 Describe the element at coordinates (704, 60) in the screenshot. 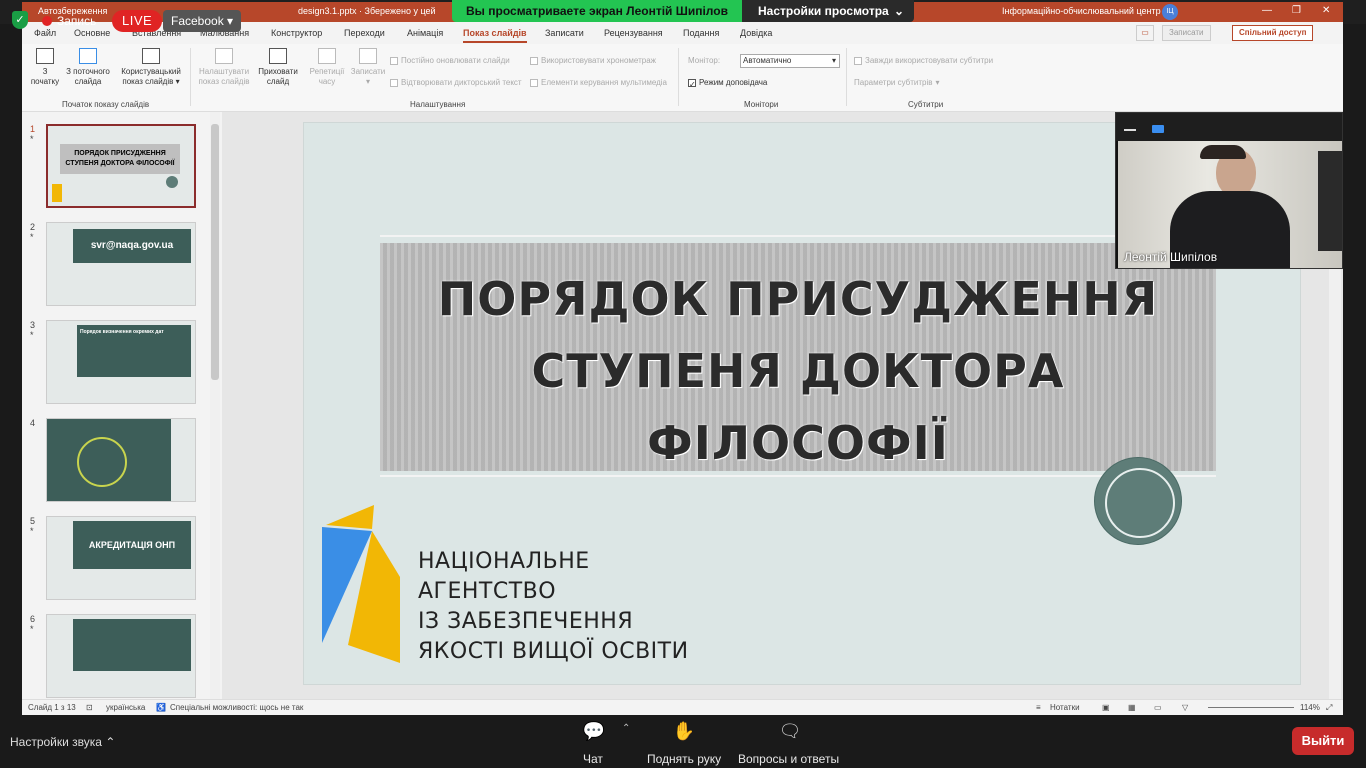

I see `monitor-label: Монітор:` at that location.